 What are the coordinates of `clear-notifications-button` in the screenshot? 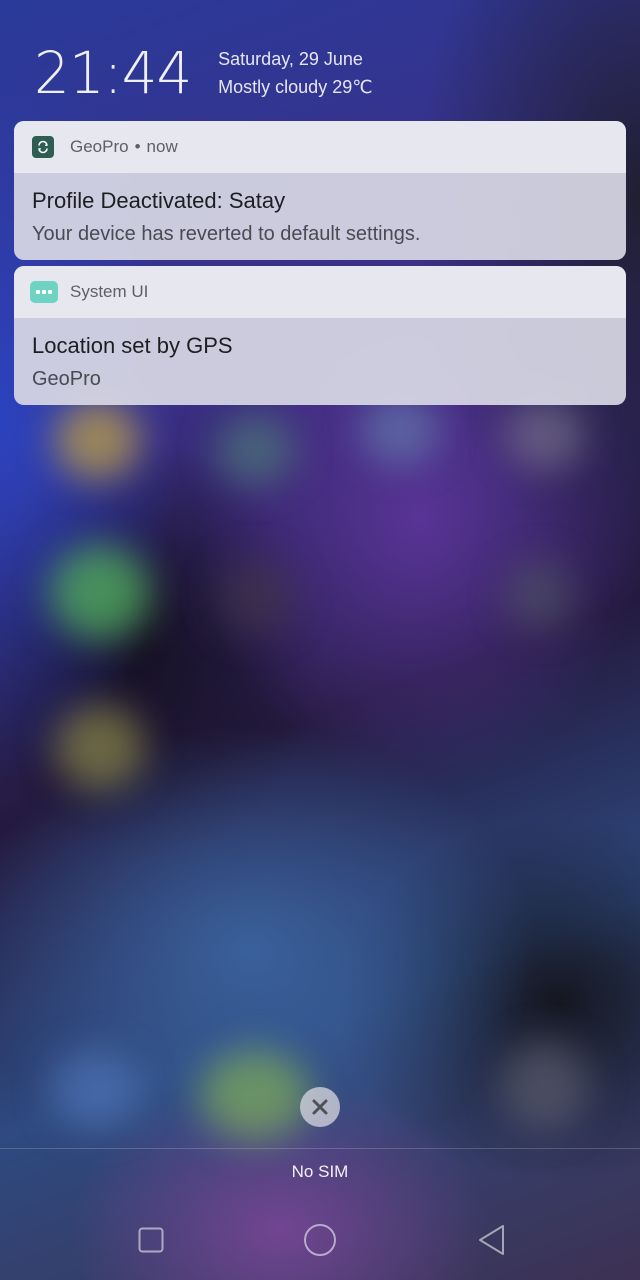 It's located at (320, 1107).